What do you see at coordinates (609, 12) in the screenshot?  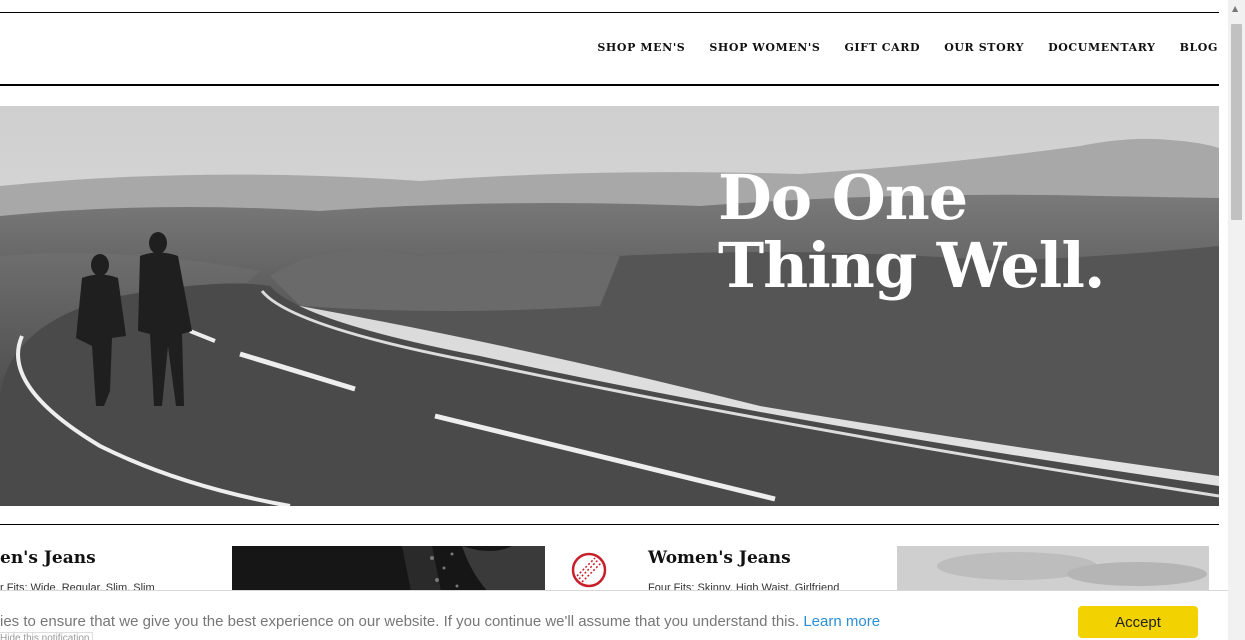 I see `header-top-rule` at bounding box center [609, 12].